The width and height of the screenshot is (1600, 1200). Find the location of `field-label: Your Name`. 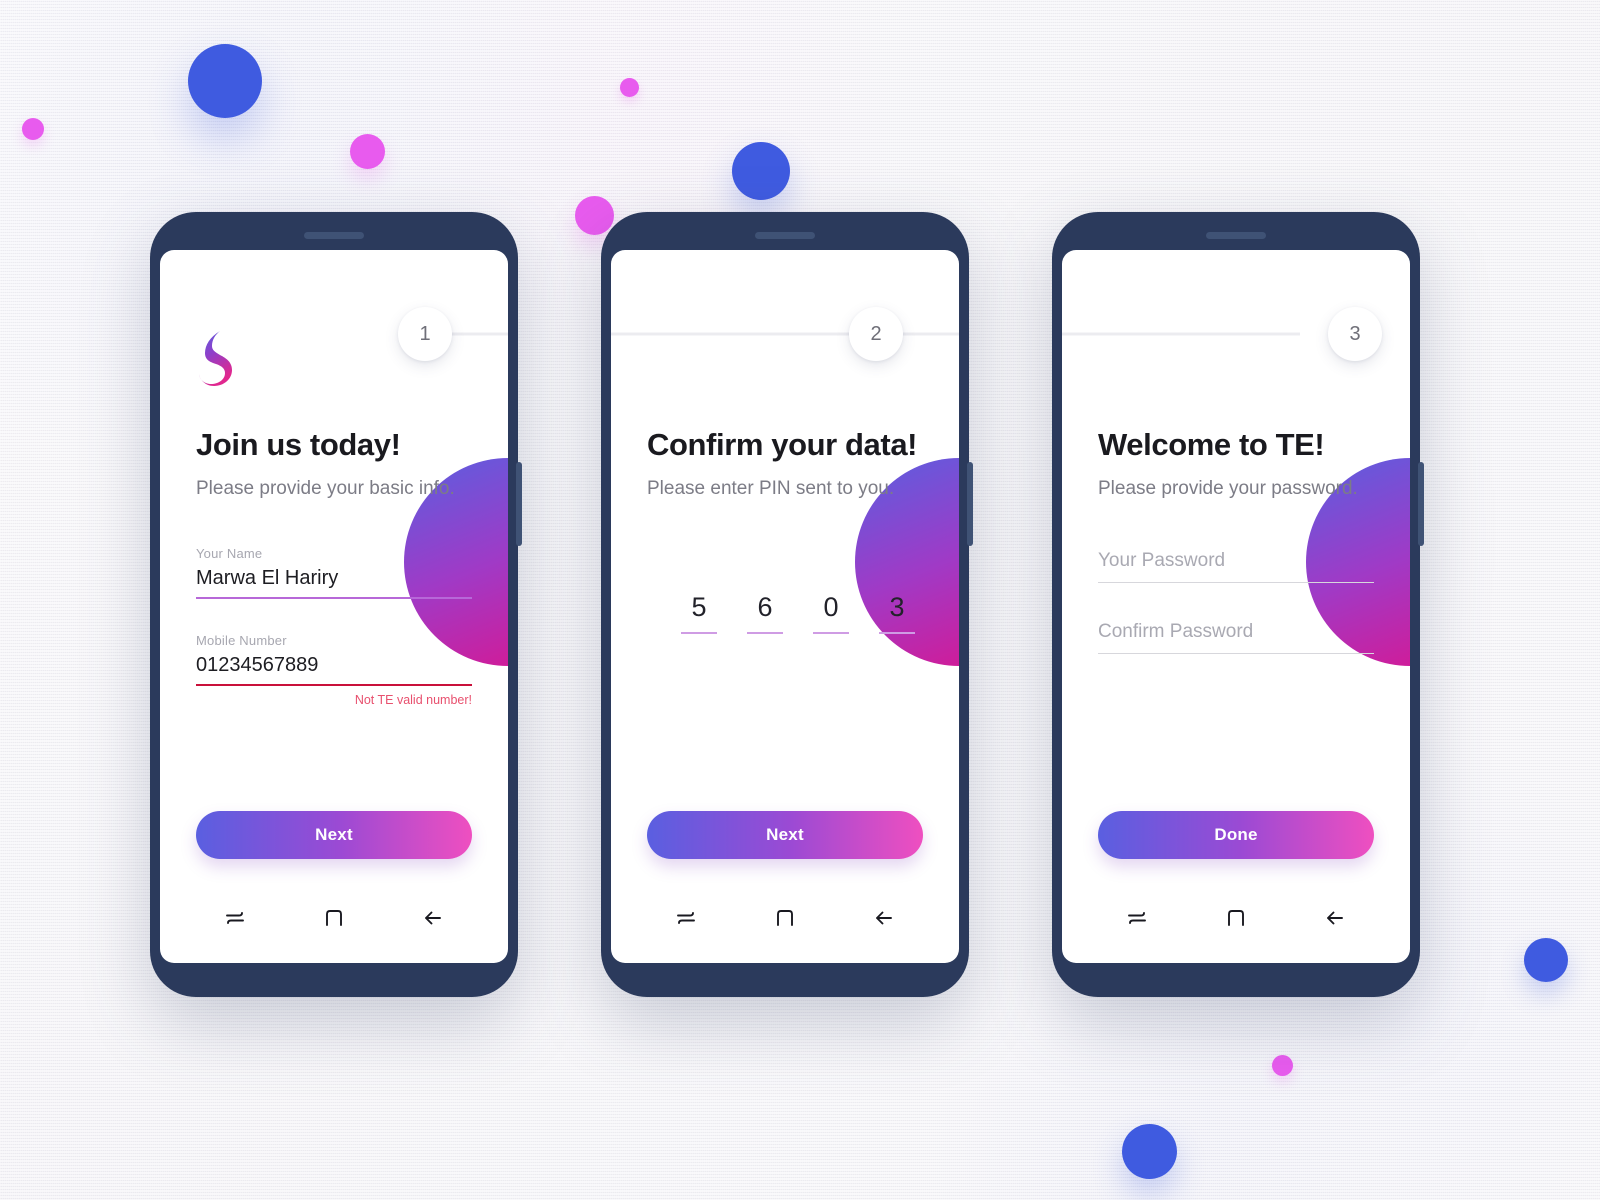

field-label: Your Name is located at coordinates (229, 554).